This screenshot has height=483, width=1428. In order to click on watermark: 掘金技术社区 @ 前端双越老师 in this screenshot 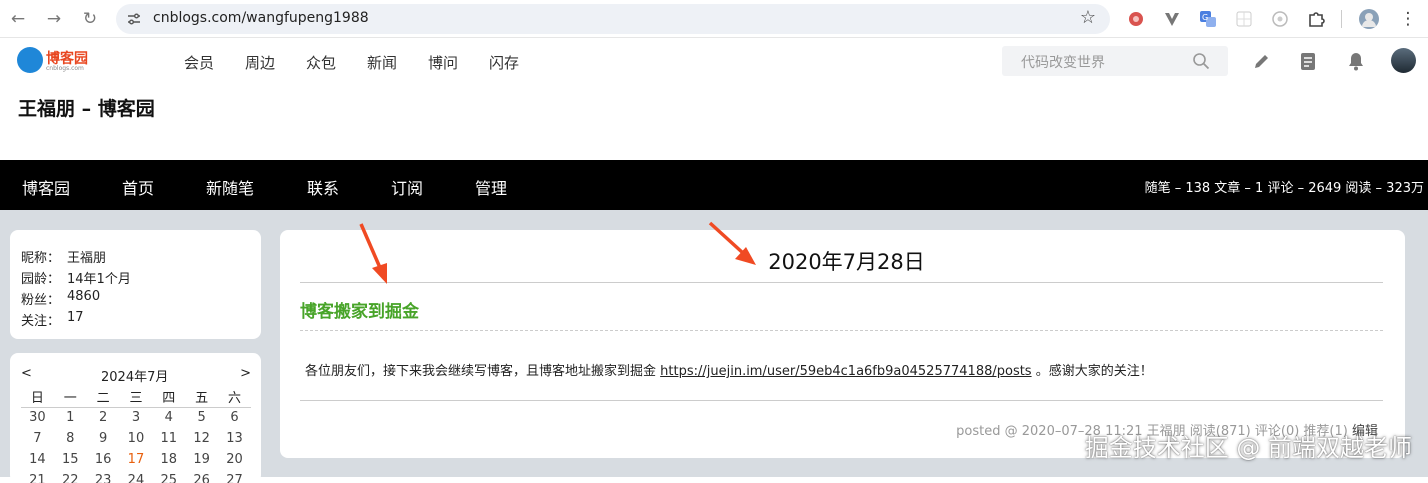, I will do `click(1248, 448)`.